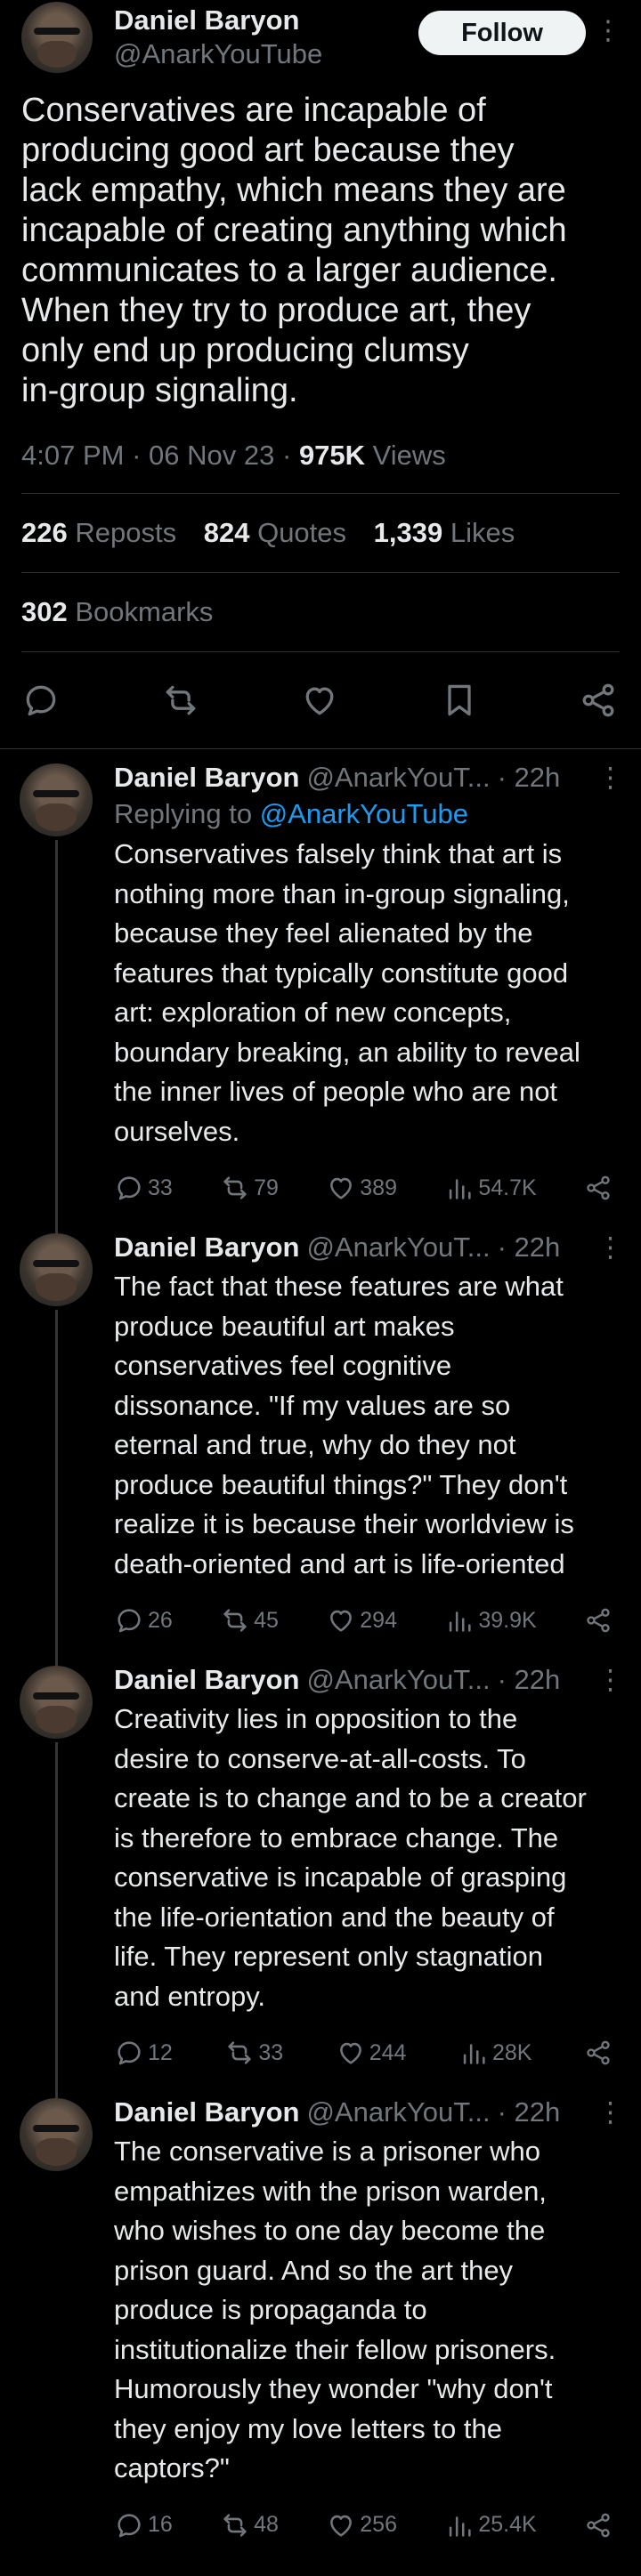  What do you see at coordinates (144, 611) in the screenshot?
I see `bookmarks-label: Bookmarks` at bounding box center [144, 611].